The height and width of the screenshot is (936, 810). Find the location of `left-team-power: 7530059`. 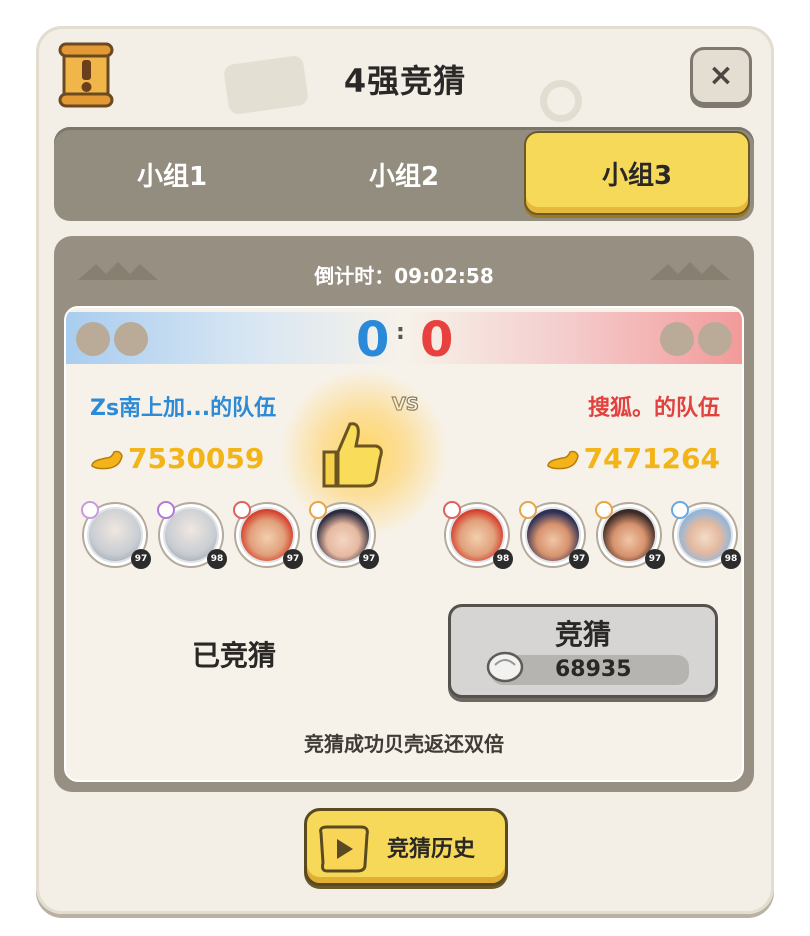

left-team-power: 7530059 is located at coordinates (177, 458).